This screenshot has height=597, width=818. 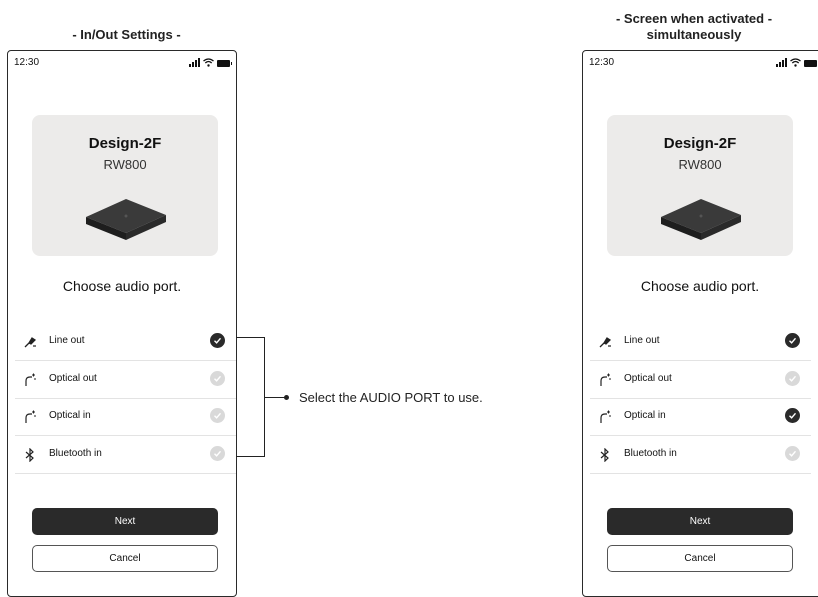 I want to click on annotation-dot, so click(x=286, y=397).